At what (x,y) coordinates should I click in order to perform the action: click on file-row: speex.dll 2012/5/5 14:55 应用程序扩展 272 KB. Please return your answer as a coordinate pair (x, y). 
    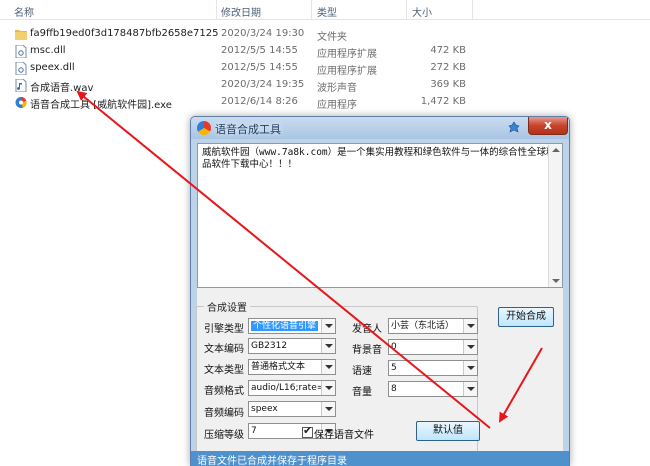
    Looking at the image, I should click on (325, 68).